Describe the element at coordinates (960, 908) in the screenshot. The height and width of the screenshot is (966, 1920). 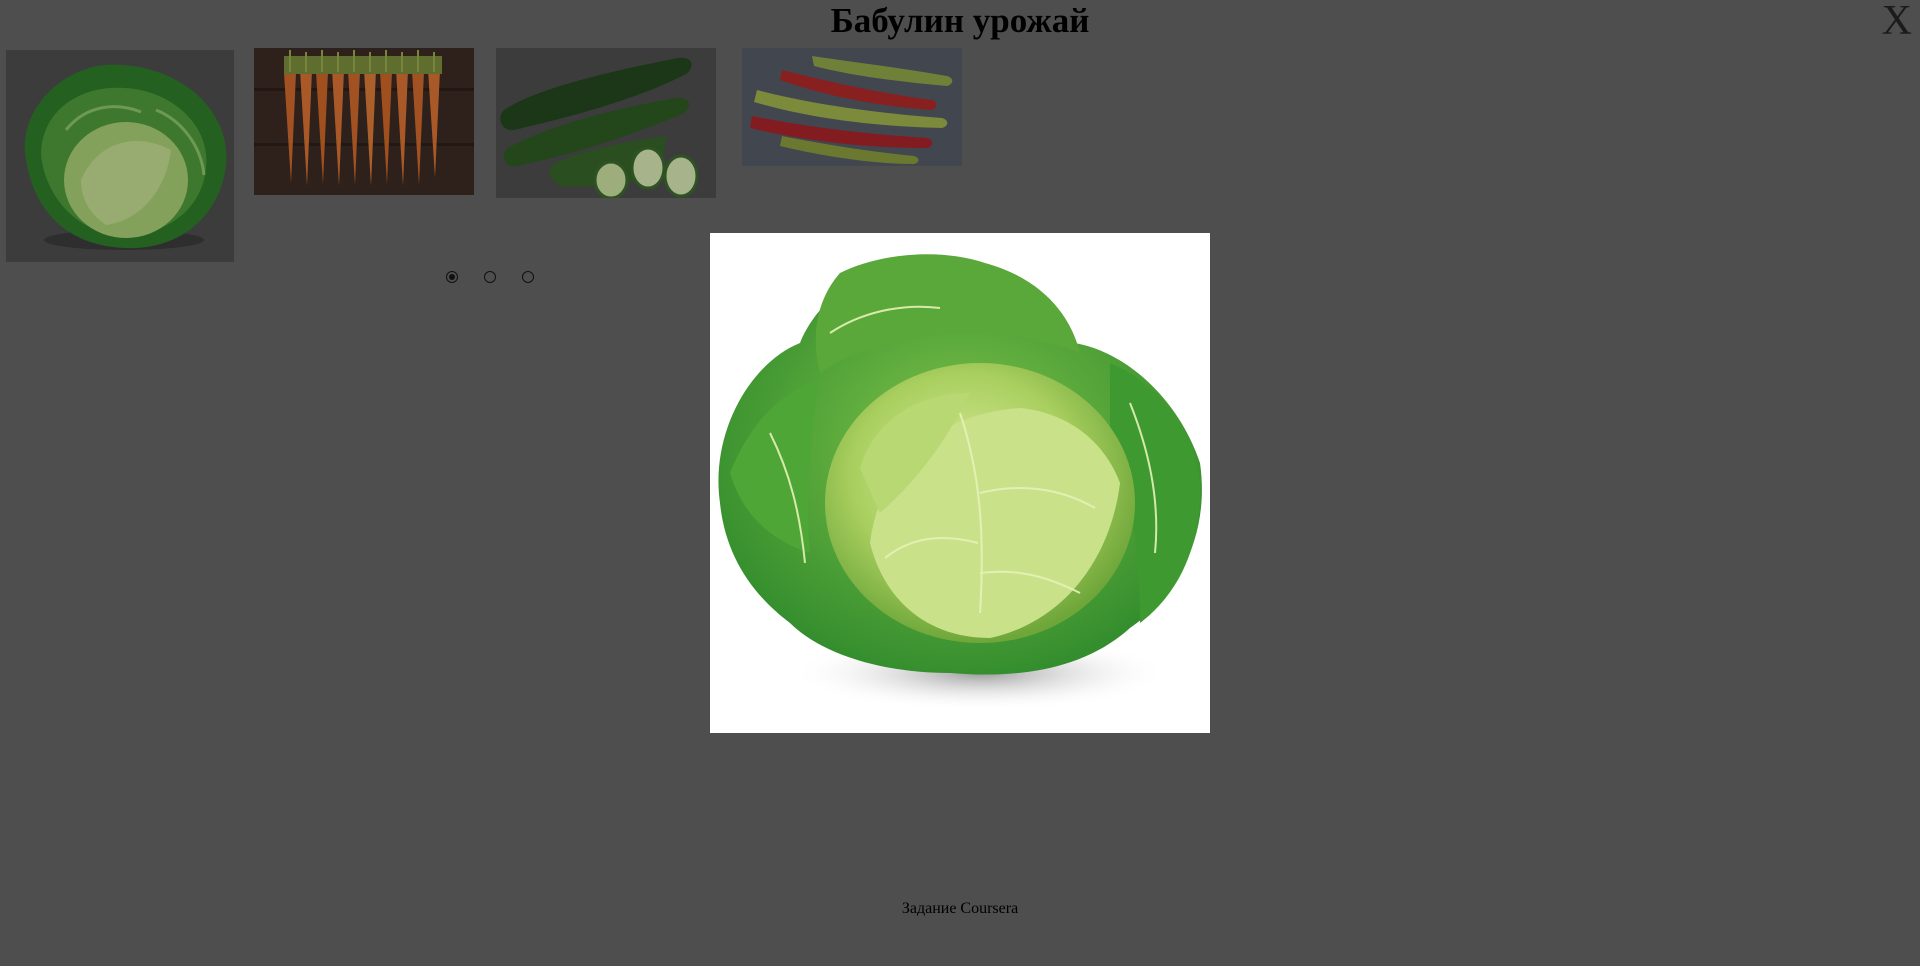
I see `footer-text: Задание Coursera` at that location.